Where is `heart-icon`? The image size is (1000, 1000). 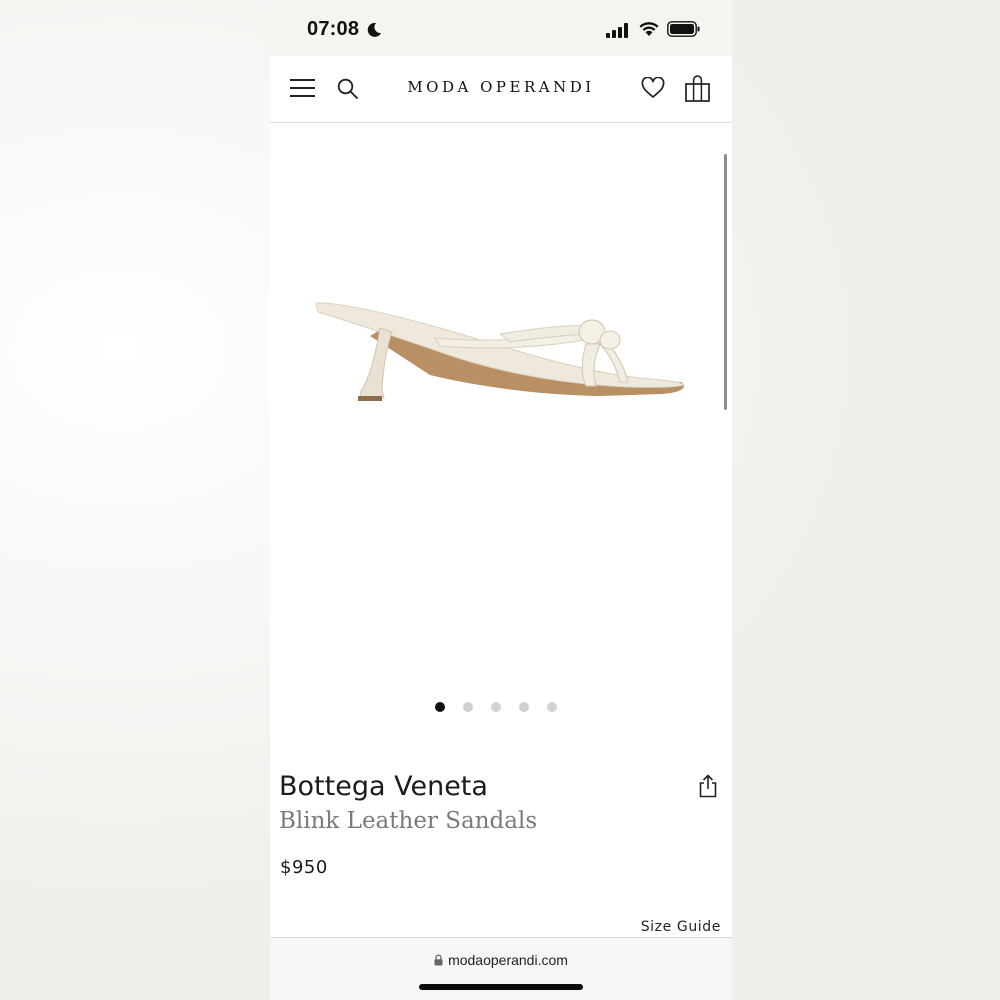
heart-icon is located at coordinates (653, 88).